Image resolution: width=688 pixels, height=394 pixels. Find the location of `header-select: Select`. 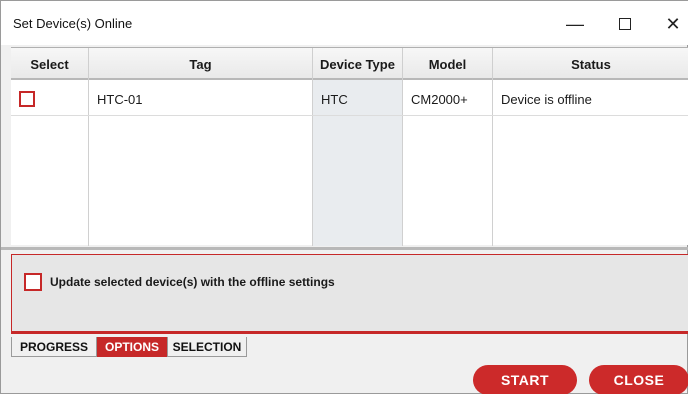

header-select: Select is located at coordinates (50, 64).